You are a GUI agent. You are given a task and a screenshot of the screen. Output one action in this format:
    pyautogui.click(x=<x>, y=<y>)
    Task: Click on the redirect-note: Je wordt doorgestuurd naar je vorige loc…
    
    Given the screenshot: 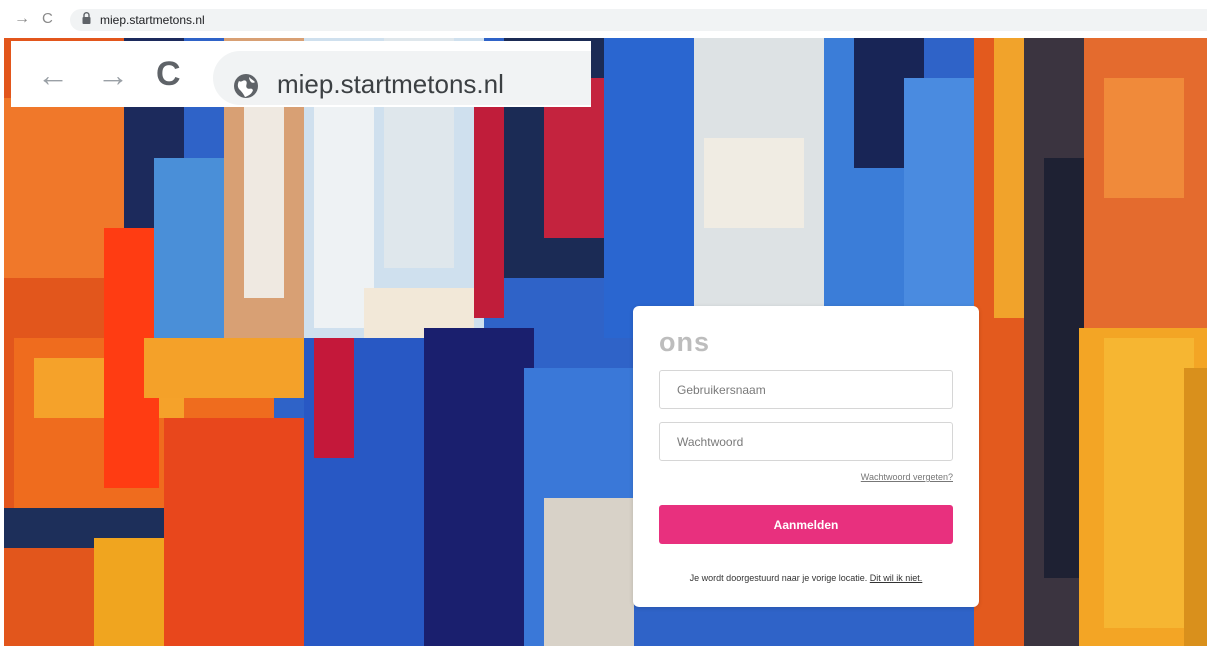 What is the action you would take?
    pyautogui.click(x=806, y=578)
    